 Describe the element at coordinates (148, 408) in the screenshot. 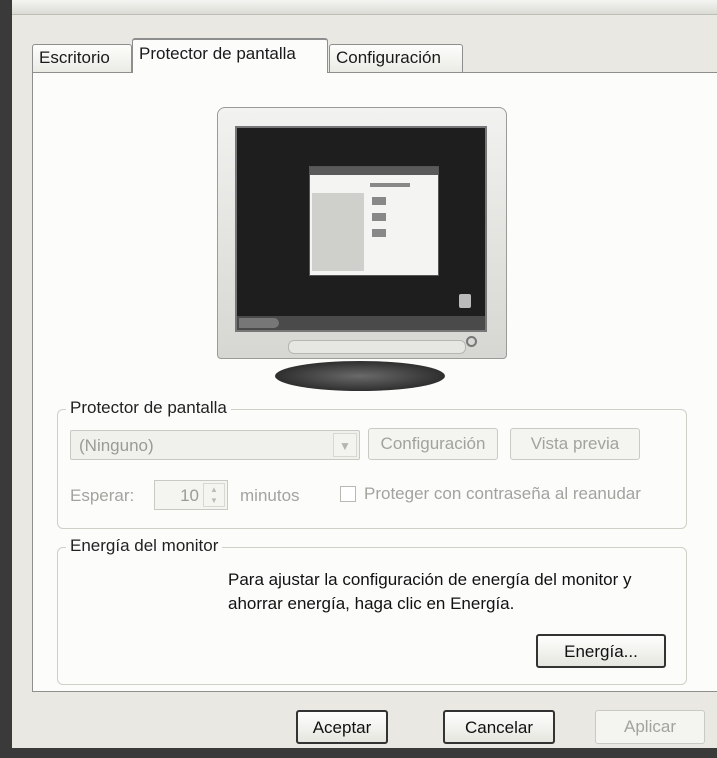

I see `screensaver-group-title: Protector de pantalla` at that location.